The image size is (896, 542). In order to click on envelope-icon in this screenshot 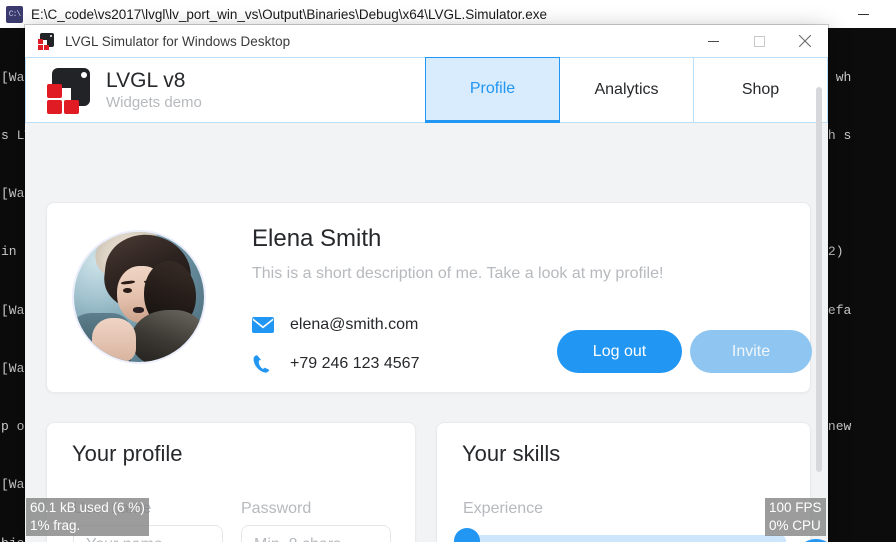, I will do `click(267, 325)`.